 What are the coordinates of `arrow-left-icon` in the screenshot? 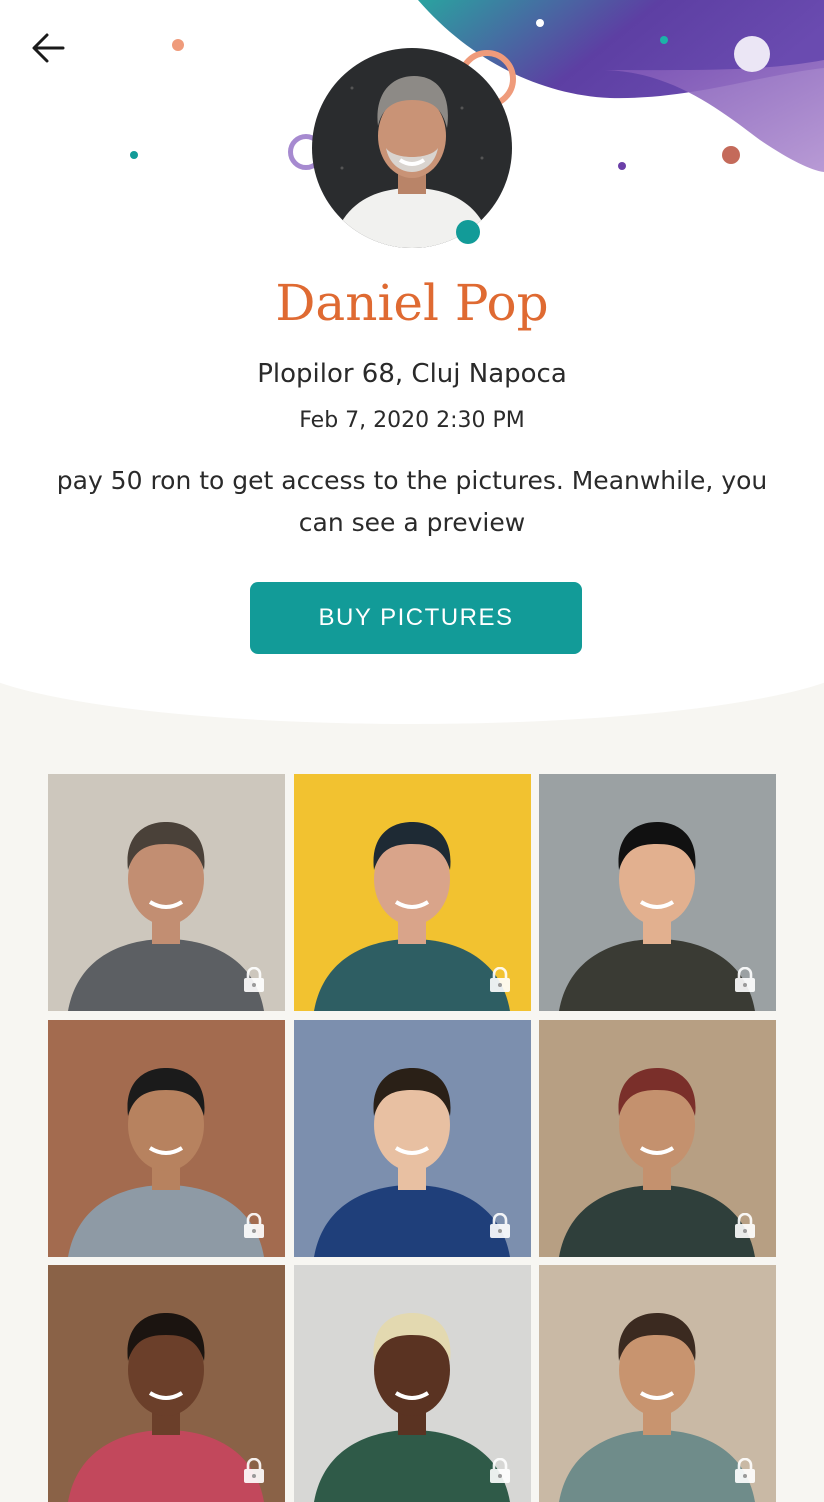 It's located at (48, 48).